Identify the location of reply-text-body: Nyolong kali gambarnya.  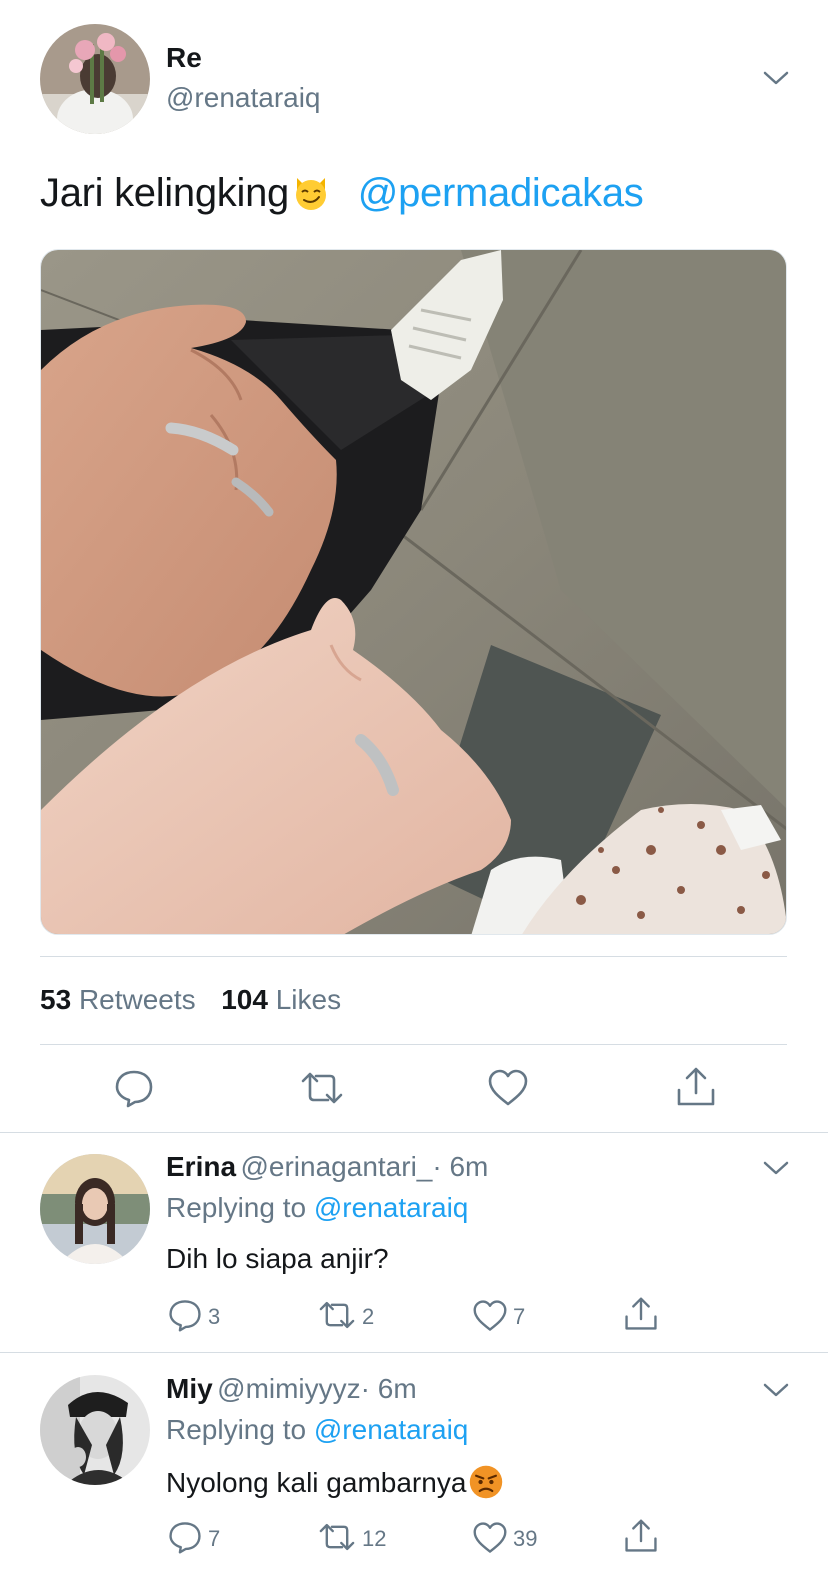
(316, 1482).